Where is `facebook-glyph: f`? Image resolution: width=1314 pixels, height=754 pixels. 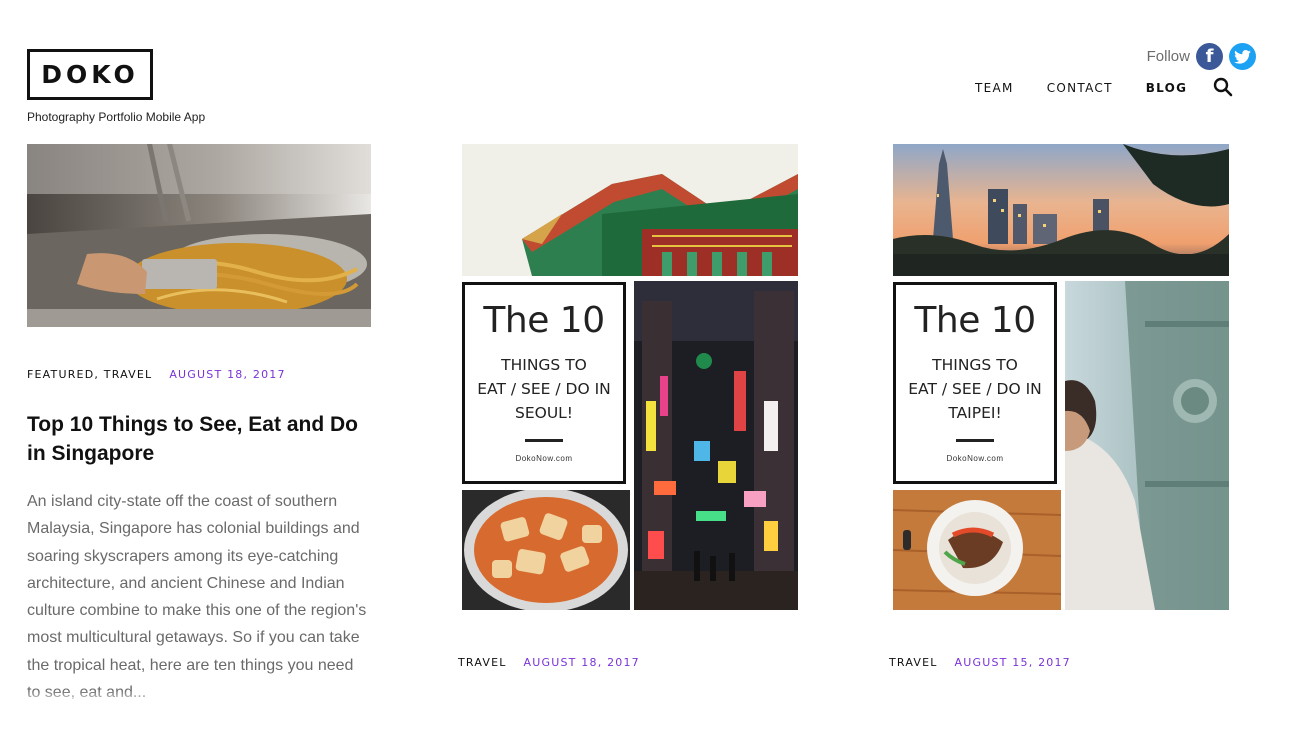
facebook-glyph: f is located at coordinates (1209, 56).